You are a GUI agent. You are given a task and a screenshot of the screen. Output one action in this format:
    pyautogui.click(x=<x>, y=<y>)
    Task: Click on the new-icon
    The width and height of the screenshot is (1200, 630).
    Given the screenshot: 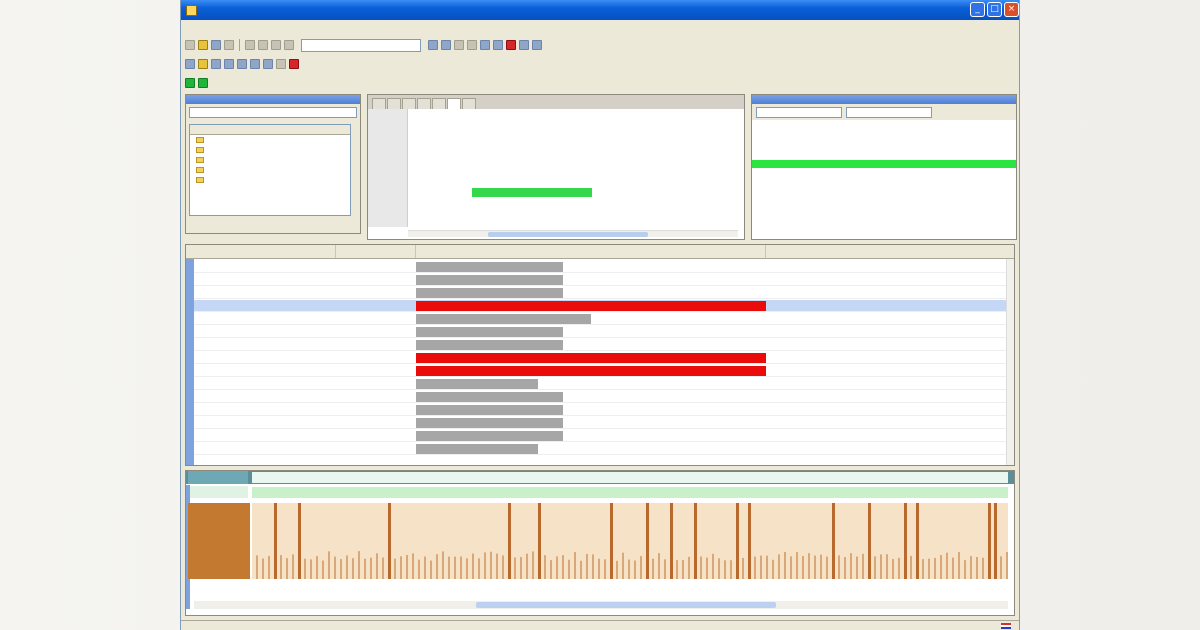 What is the action you would take?
    pyautogui.click(x=190, y=45)
    